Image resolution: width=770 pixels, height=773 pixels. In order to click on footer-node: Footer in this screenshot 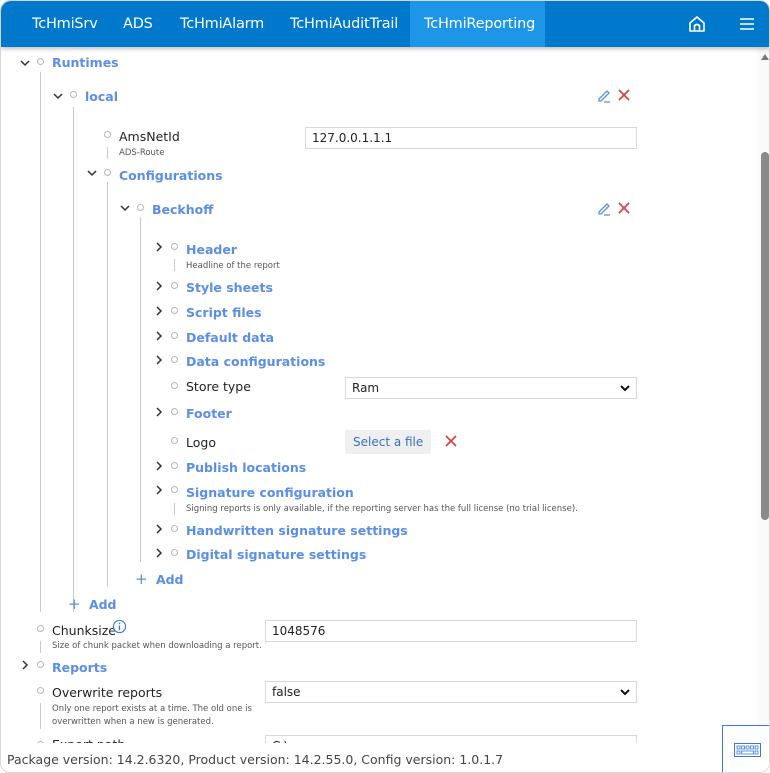, I will do `click(209, 413)`.